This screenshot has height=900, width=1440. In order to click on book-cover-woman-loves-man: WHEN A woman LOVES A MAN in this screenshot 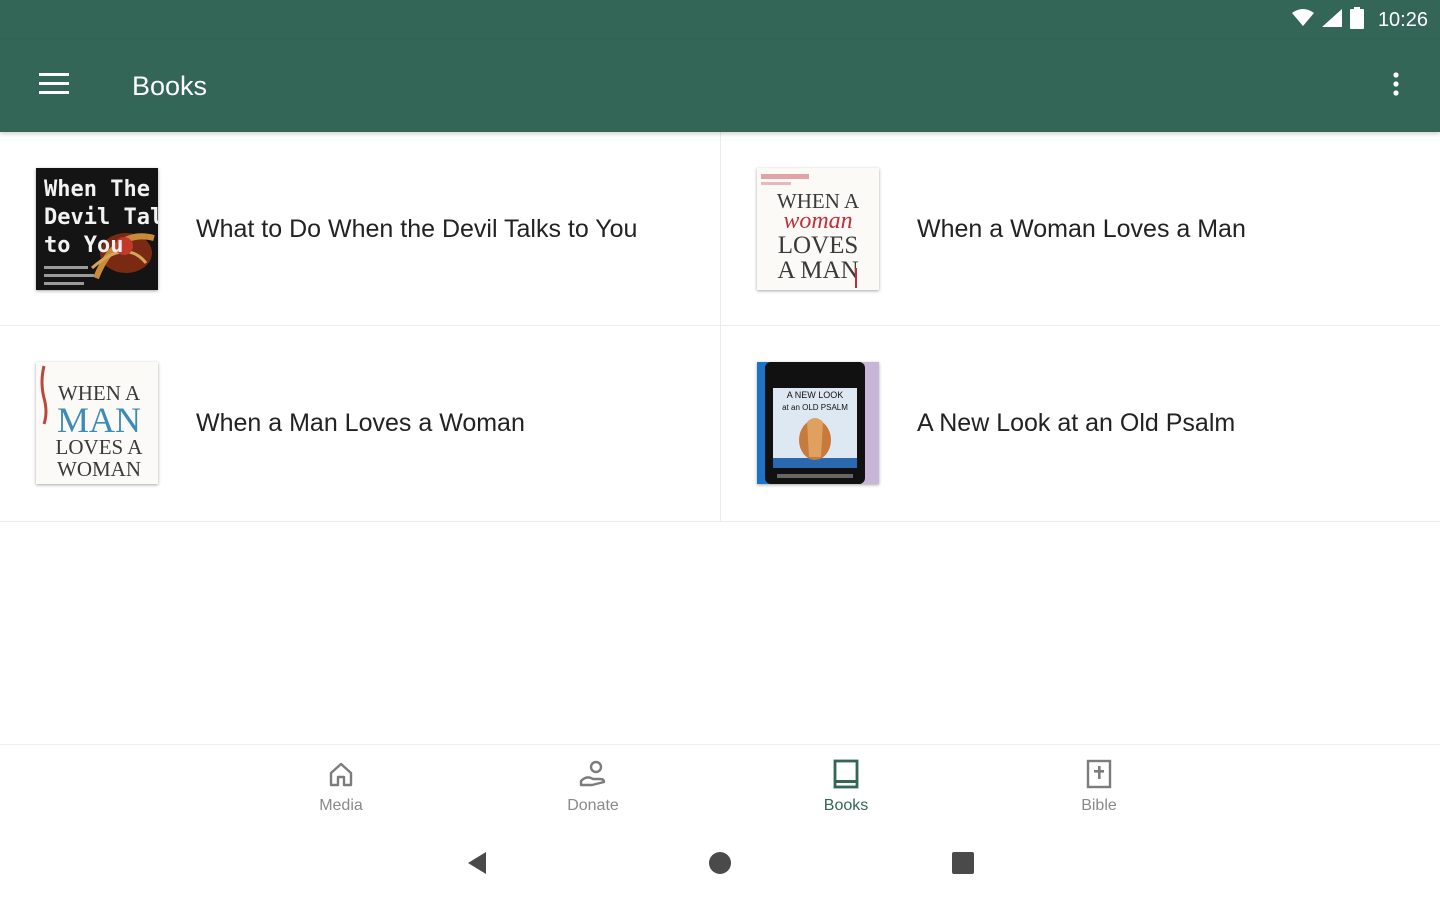, I will do `click(818, 229)`.